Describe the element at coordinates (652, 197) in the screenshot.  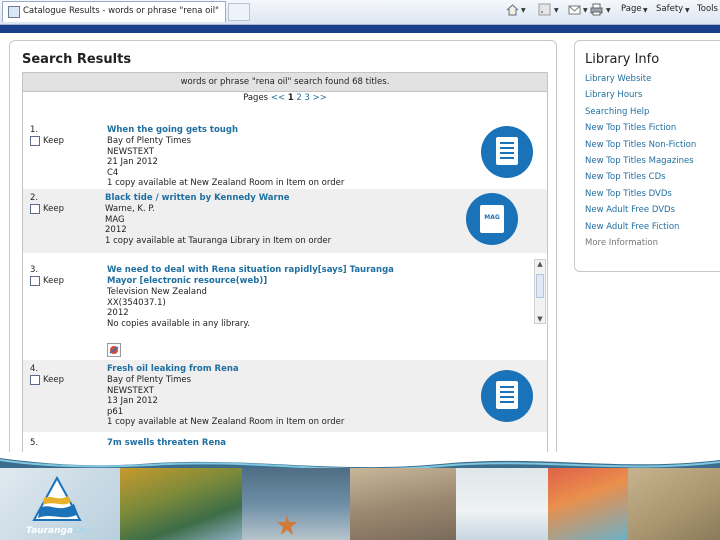
I see `new-dvds-link: New Top Titles DVDs` at that location.